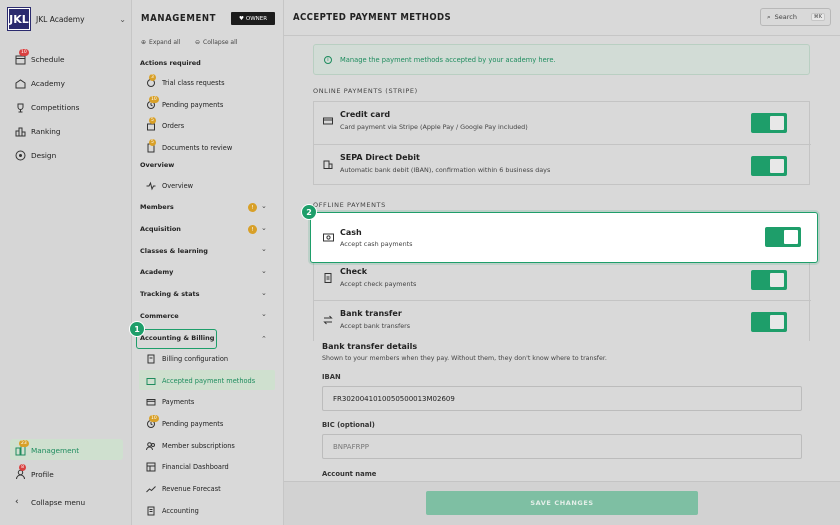  What do you see at coordinates (183, 489) in the screenshot?
I see `nav-item-revenue-forecast: Revenue Forecast` at bounding box center [183, 489].